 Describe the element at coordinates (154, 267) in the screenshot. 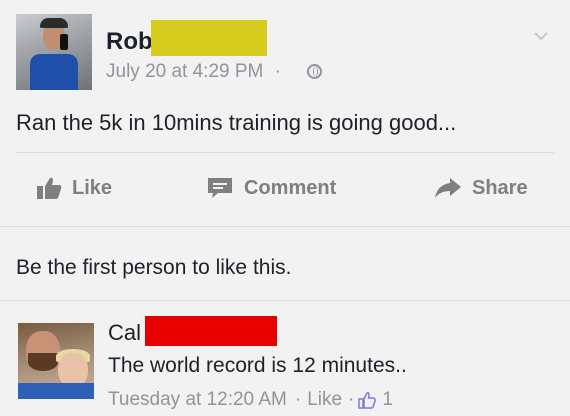

I see `likes-summary: Be the first person to like this.` at that location.